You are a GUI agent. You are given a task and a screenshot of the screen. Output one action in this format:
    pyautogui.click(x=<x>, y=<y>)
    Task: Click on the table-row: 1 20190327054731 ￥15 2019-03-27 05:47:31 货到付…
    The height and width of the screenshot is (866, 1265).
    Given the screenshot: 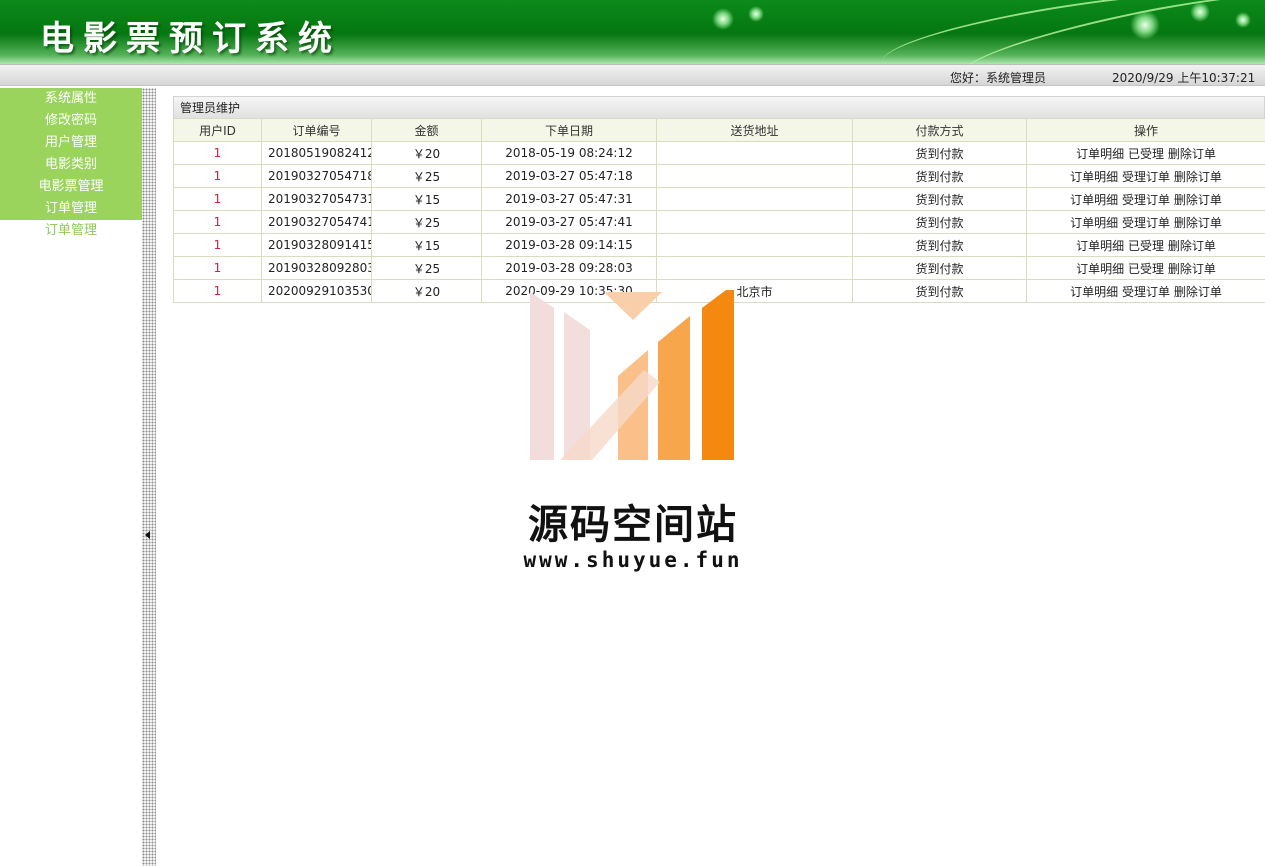 What is the action you would take?
    pyautogui.click(x=719, y=199)
    